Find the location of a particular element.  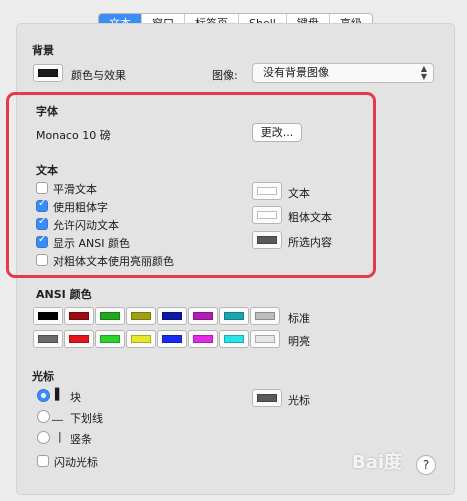

cursor-color-fill is located at coordinates (267, 398).